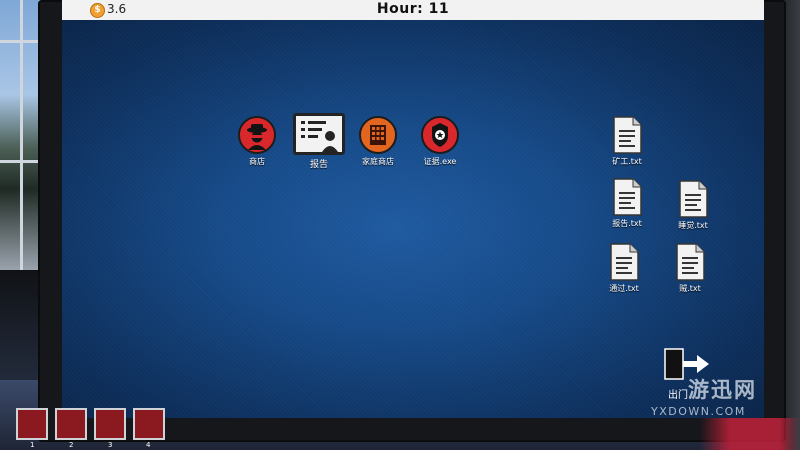 This screenshot has height=450, width=800. What do you see at coordinates (690, 288) in the screenshot?
I see `file-label: 贼.txt` at bounding box center [690, 288].